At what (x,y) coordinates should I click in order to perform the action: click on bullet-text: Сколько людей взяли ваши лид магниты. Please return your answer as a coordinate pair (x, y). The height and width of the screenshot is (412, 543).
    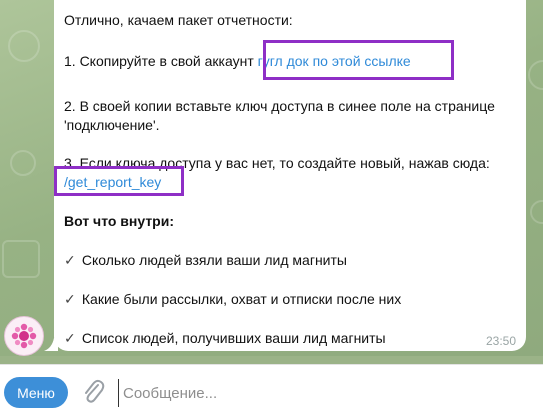
    Looking at the image, I should click on (214, 260).